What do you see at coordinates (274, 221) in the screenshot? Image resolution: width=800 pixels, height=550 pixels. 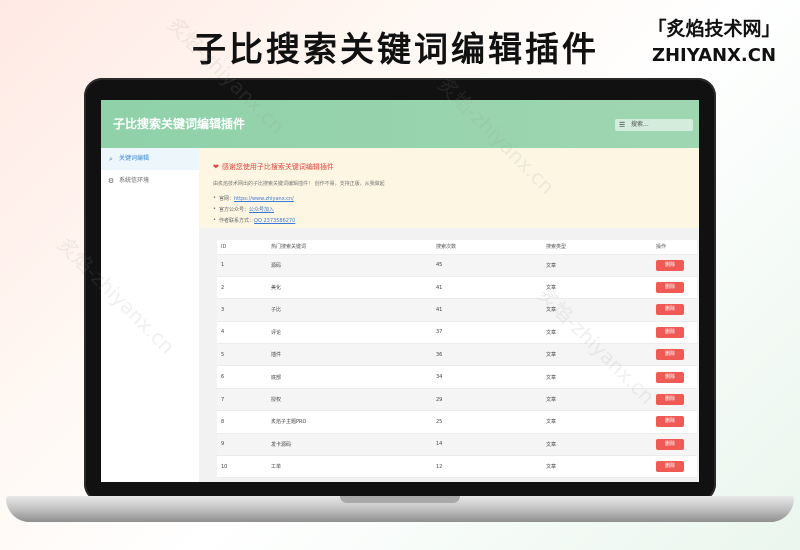 I see `contact-link: QQ 2373586270` at bounding box center [274, 221].